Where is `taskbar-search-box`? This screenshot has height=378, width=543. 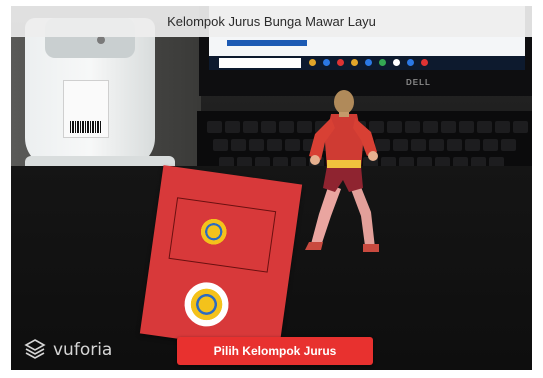
taskbar-search-box is located at coordinates (260, 63).